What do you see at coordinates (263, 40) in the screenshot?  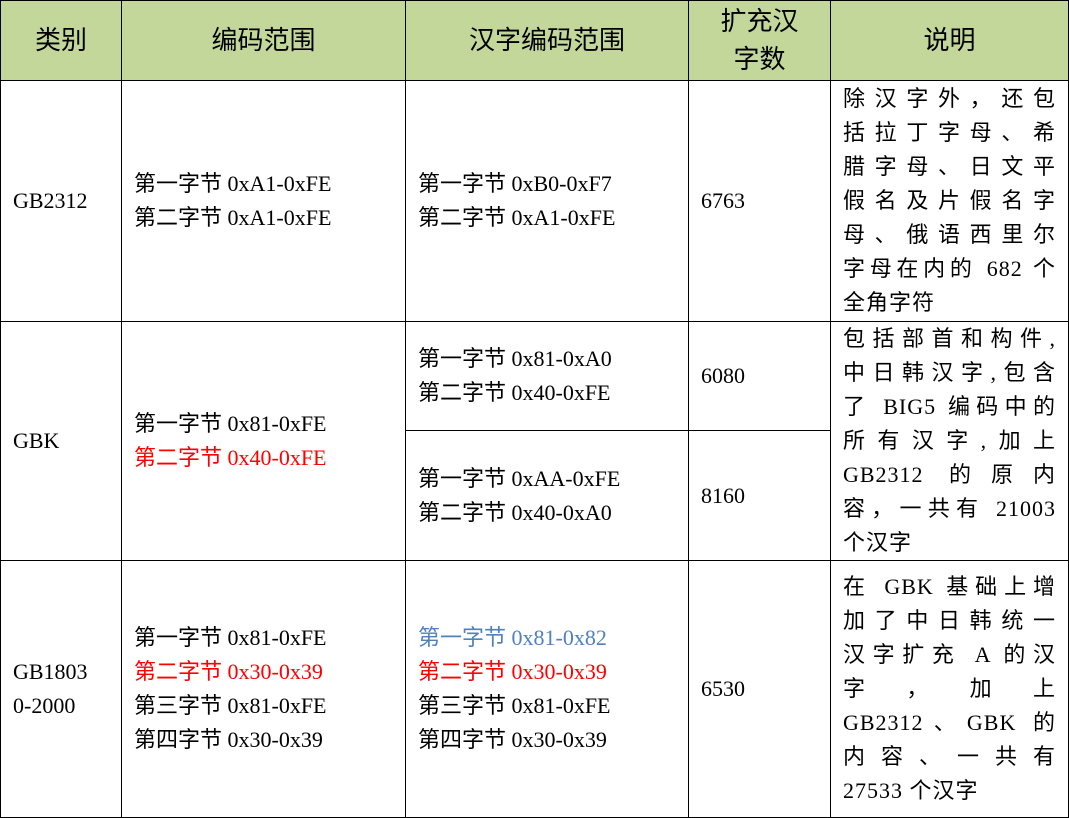 I see `header-code-range: 编码范围` at bounding box center [263, 40].